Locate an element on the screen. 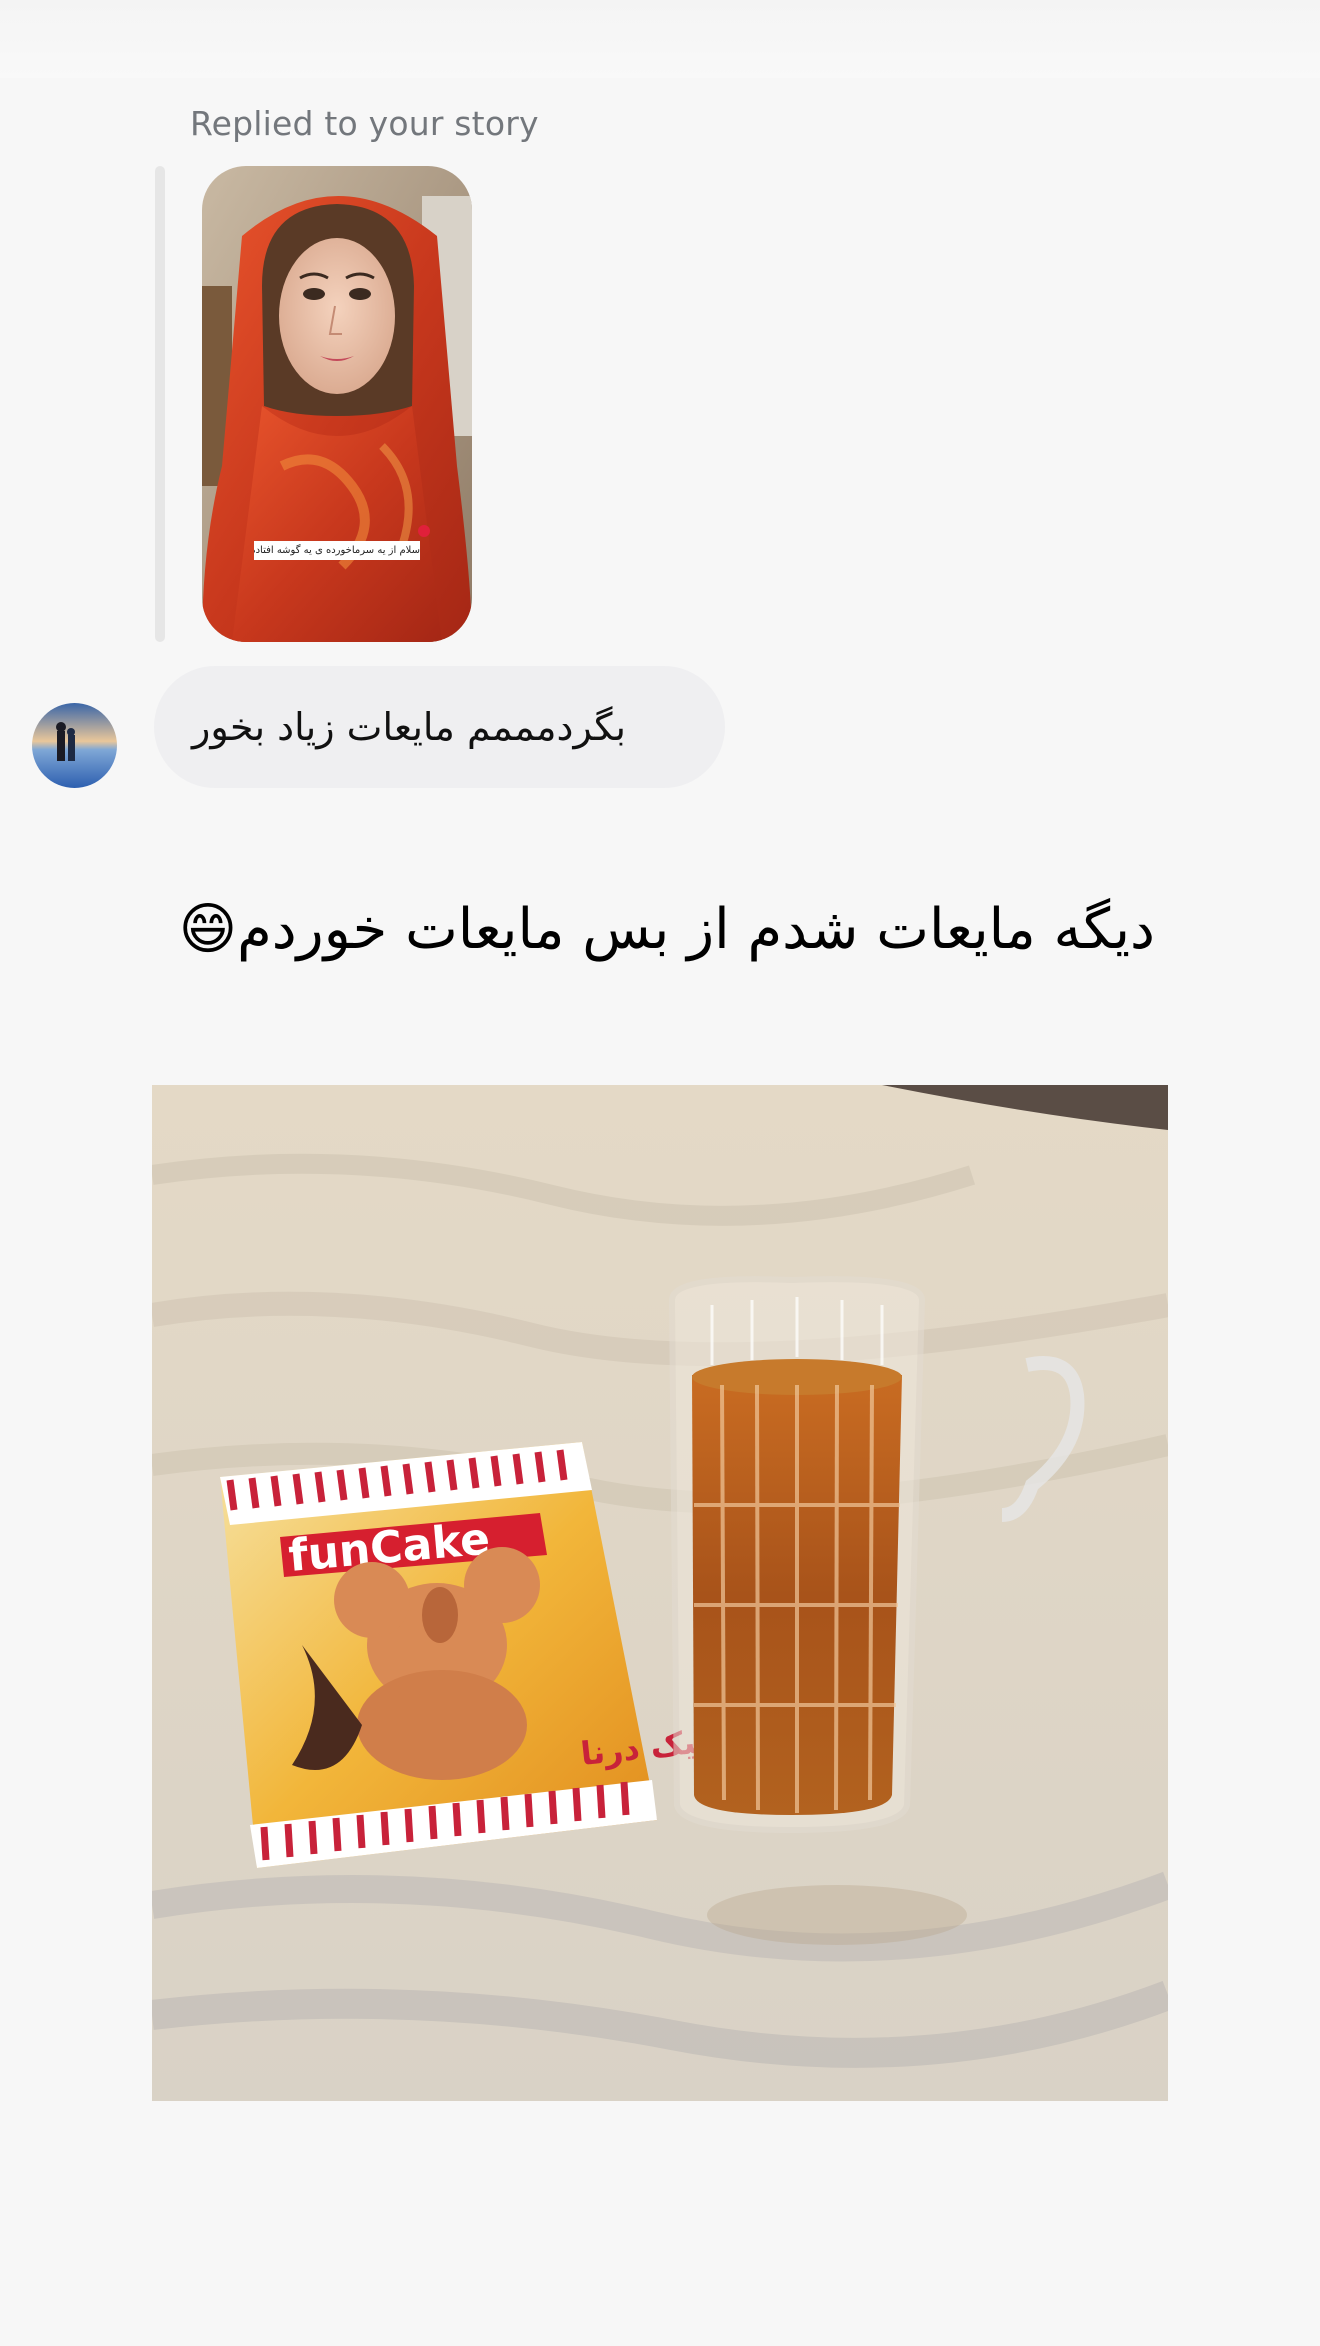  avatar-image is located at coordinates (74, 745).